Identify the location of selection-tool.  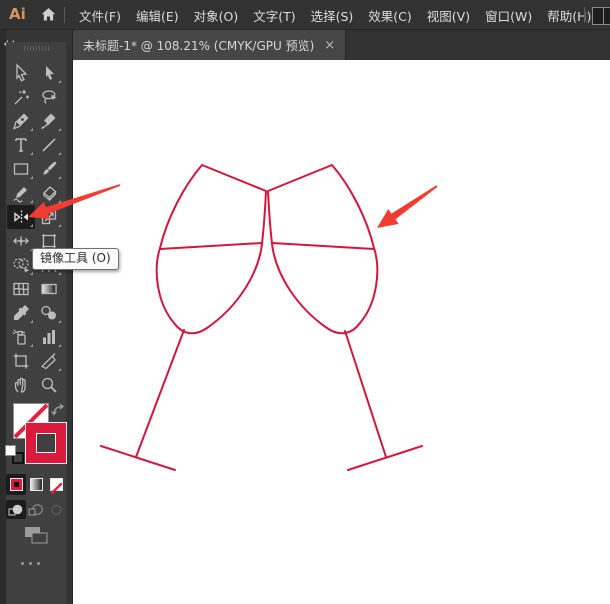
(21, 73).